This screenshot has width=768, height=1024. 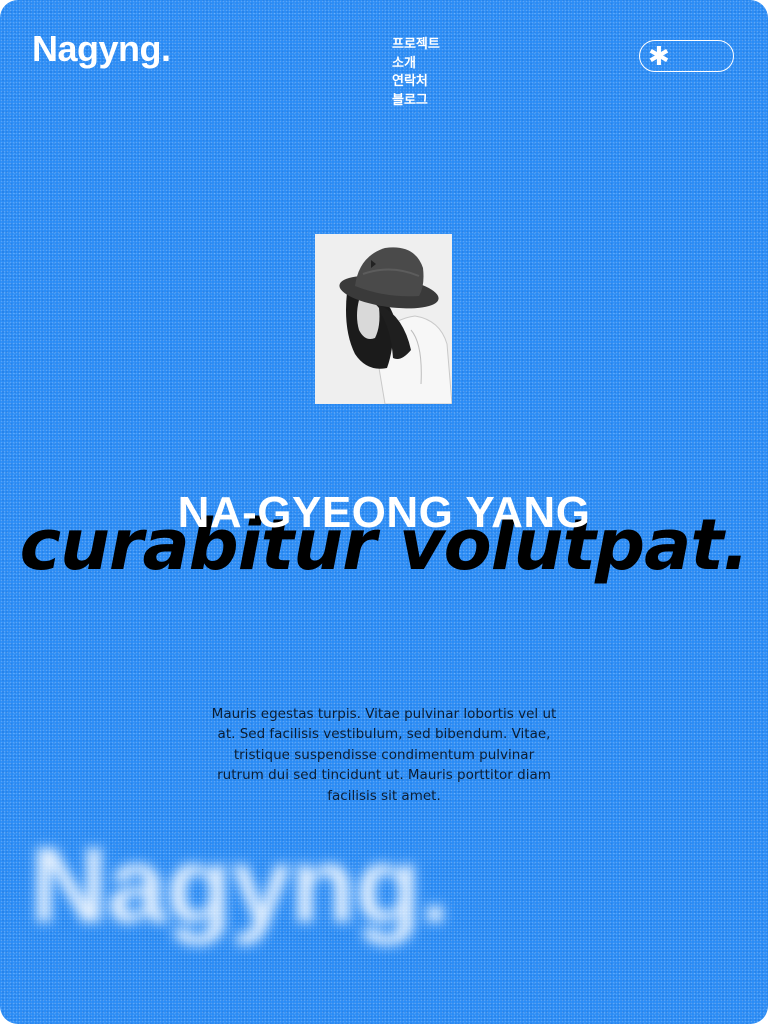 What do you see at coordinates (659, 57) in the screenshot?
I see `asterisk-icon: ✱` at bounding box center [659, 57].